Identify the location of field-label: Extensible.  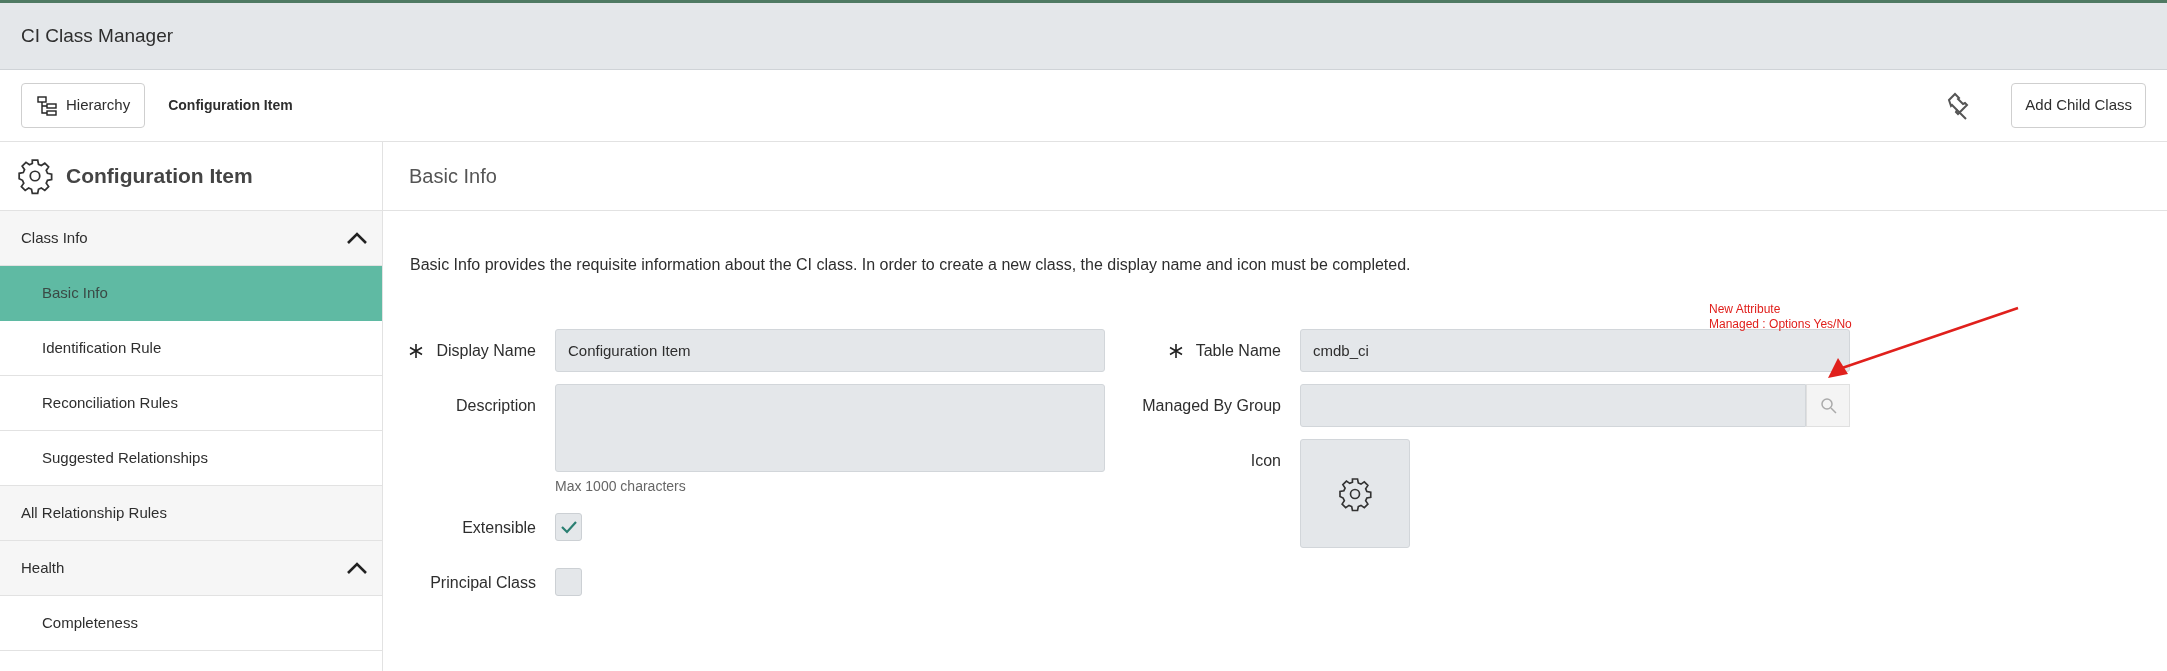
(499, 528).